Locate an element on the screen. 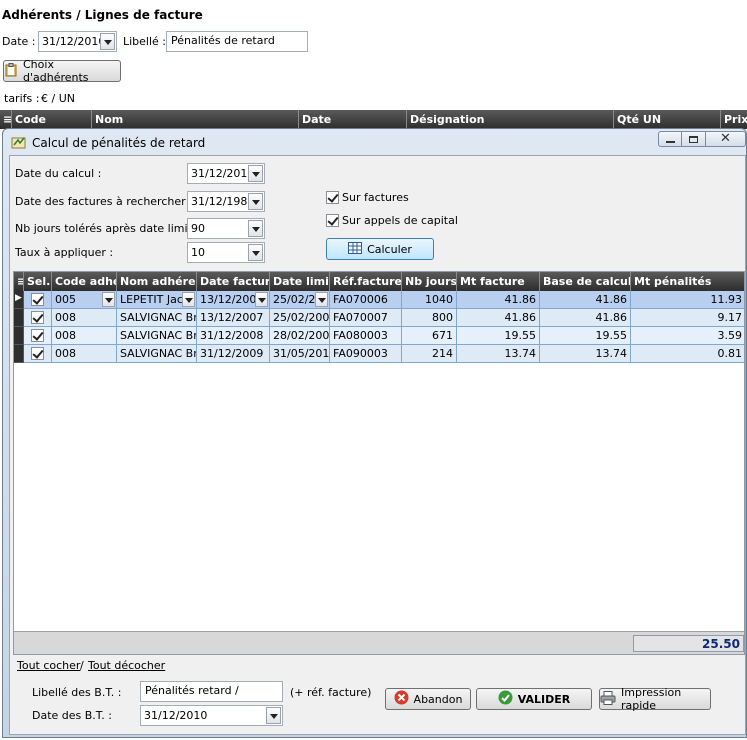 This screenshot has height=740, width=747. sur-appels-check is located at coordinates (332, 220).